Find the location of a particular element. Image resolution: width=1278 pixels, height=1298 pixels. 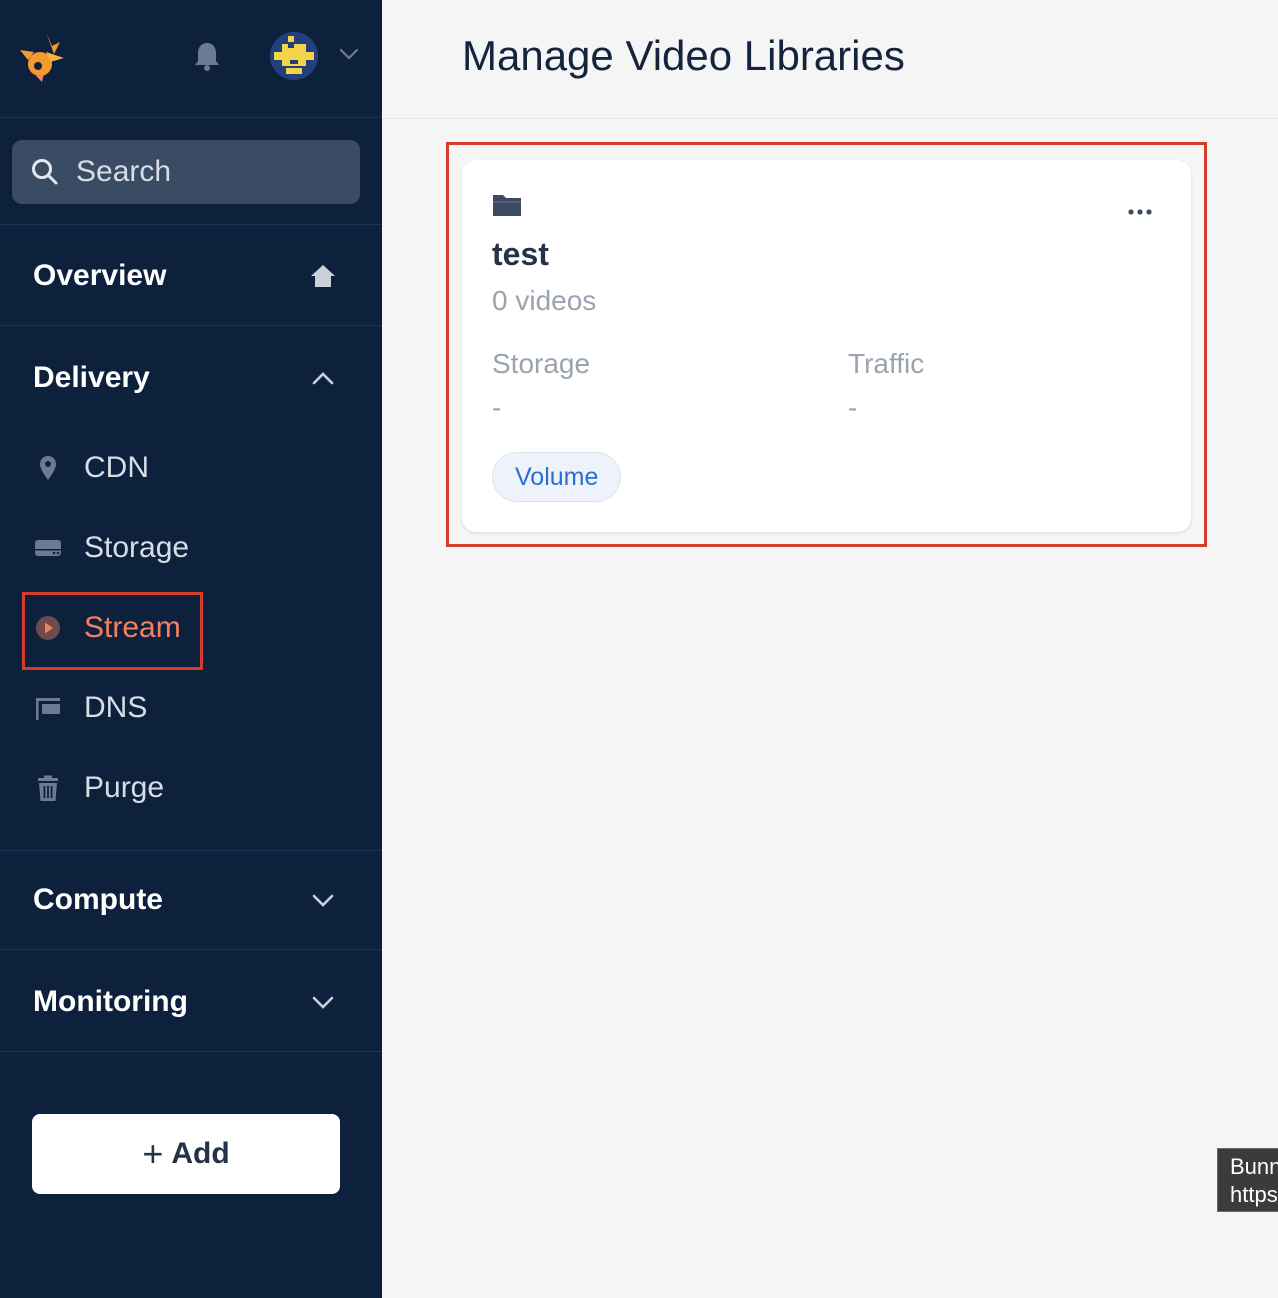

search-box is located at coordinates (186, 172).